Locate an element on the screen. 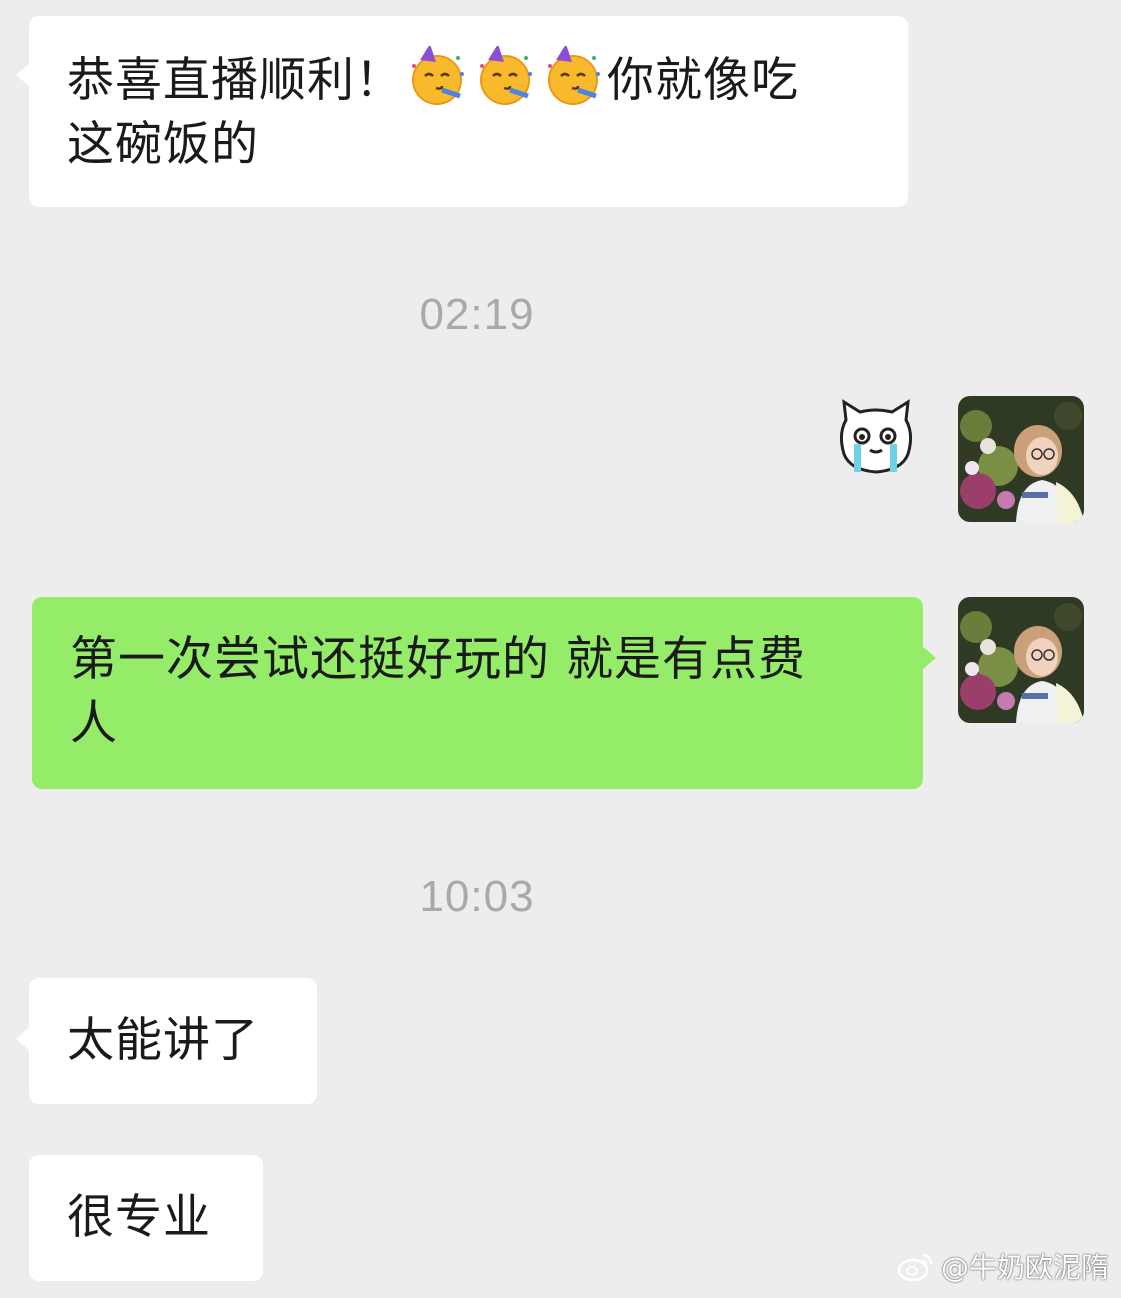 This screenshot has width=1121, height=1298. weibo-watermark: @牛奶欧泥隋 is located at coordinates (1003, 1266).